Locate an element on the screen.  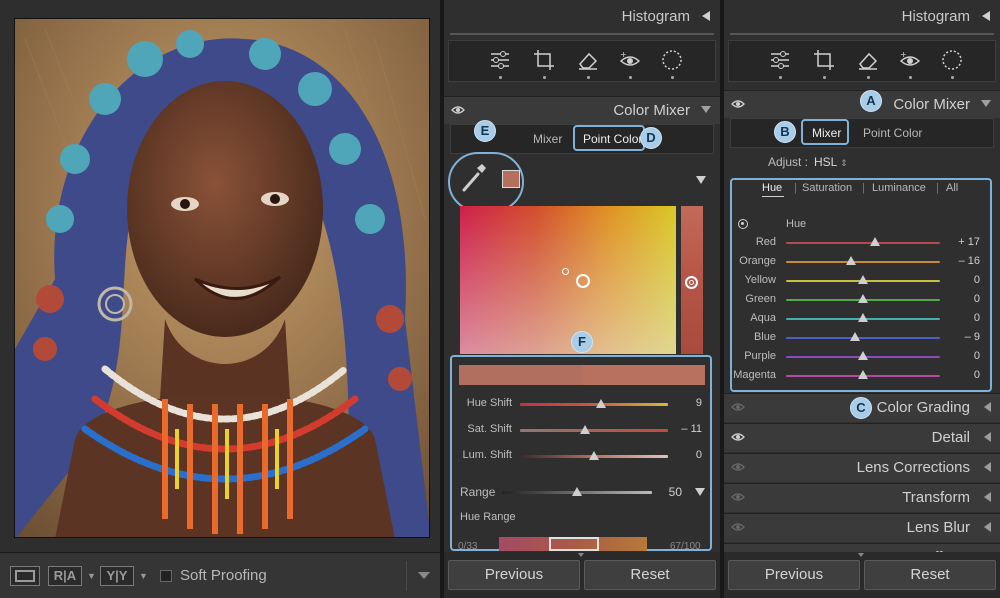
luminance-strip is located at coordinates (692, 280).